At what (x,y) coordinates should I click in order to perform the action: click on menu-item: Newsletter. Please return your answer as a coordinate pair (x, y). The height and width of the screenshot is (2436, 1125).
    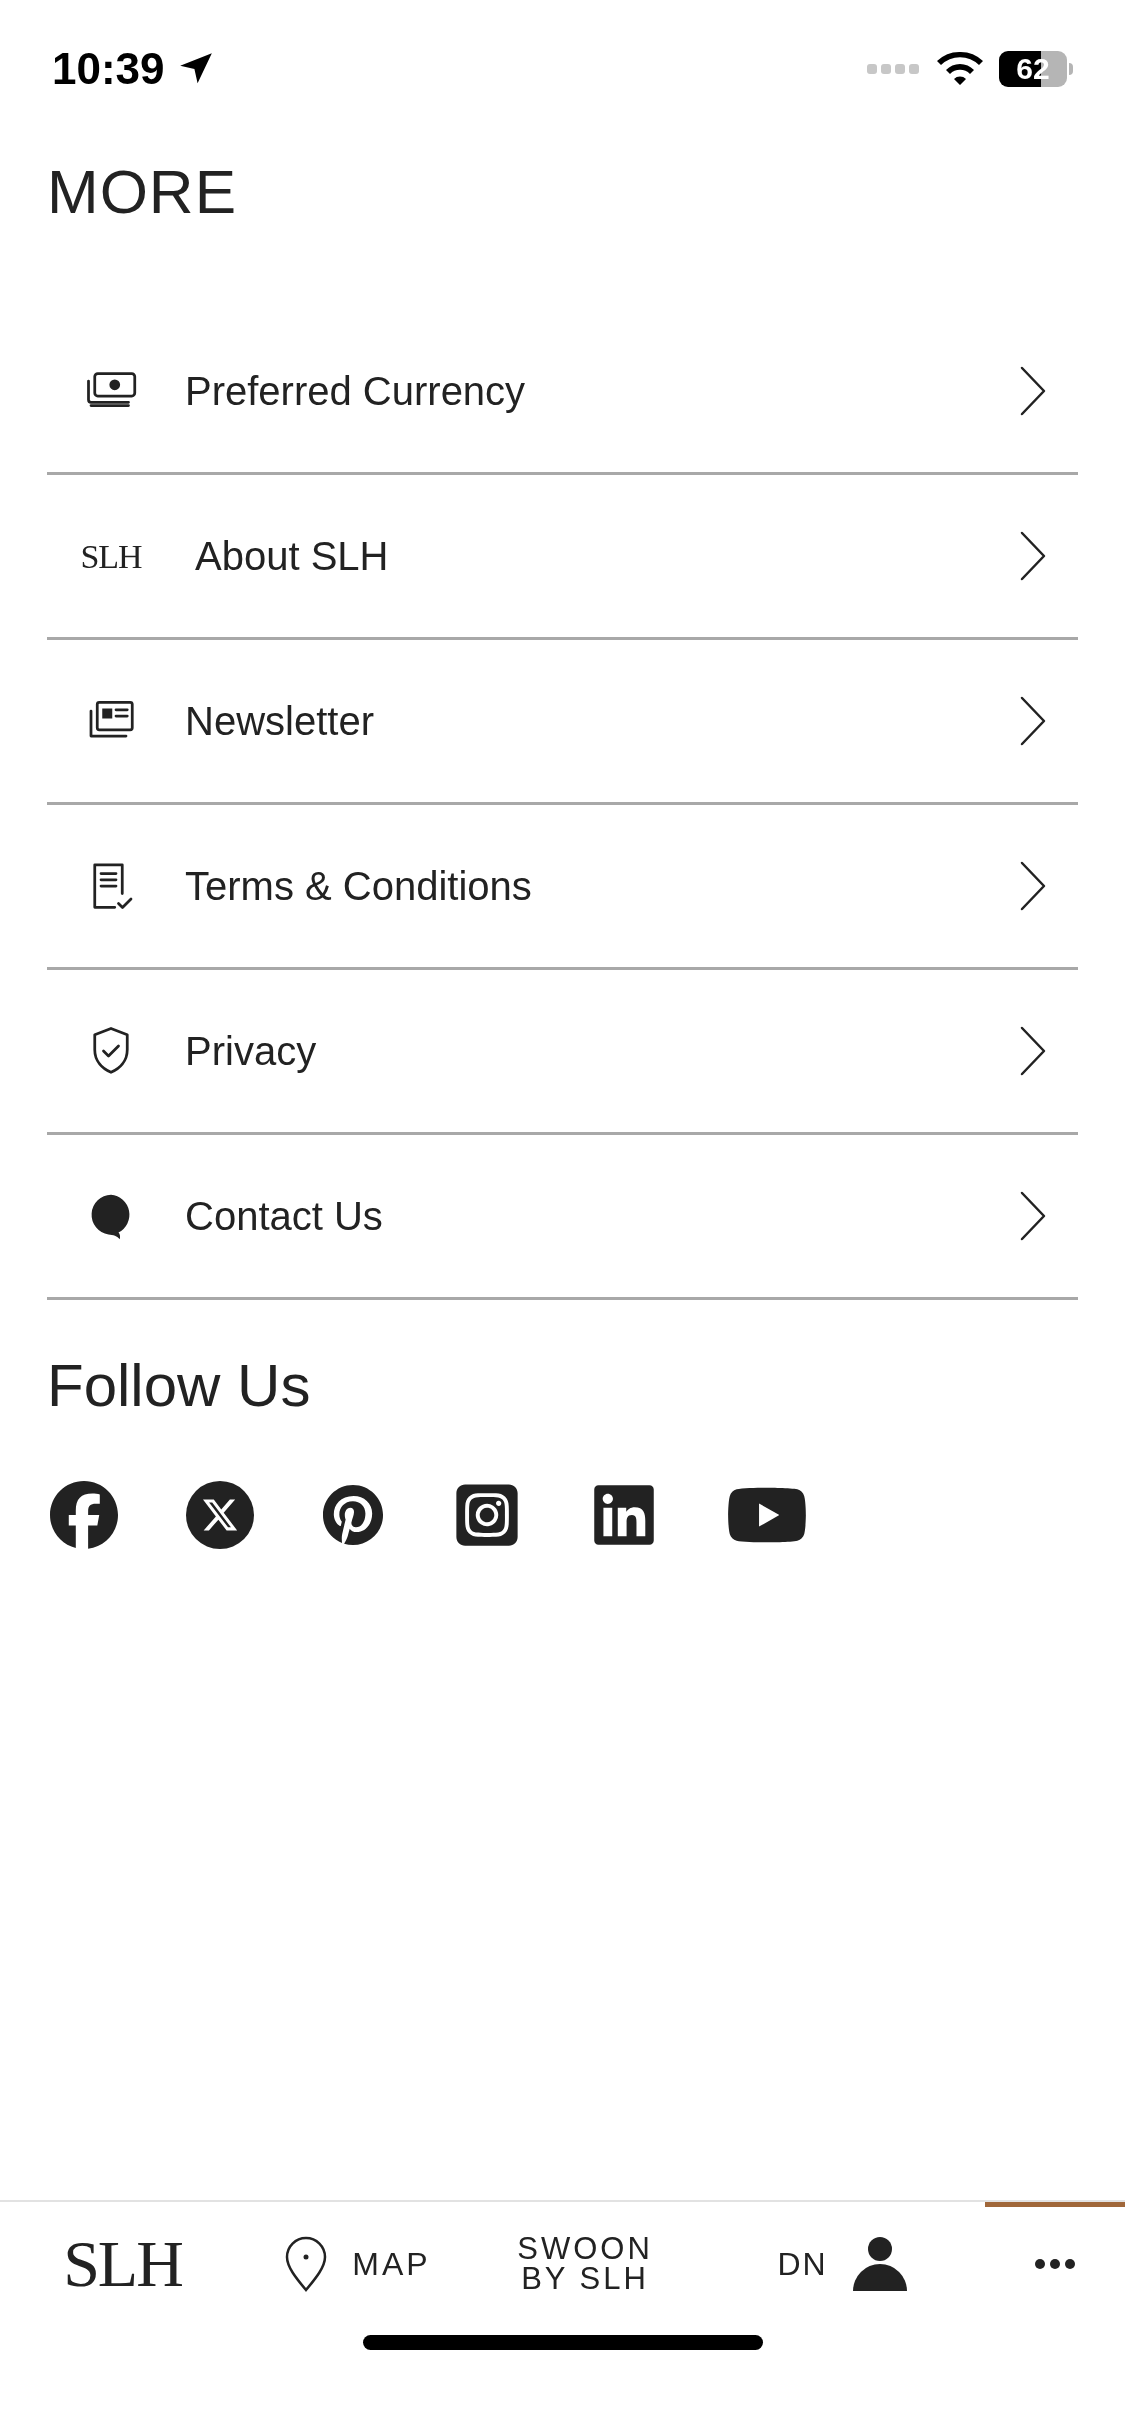
    Looking at the image, I should click on (562, 722).